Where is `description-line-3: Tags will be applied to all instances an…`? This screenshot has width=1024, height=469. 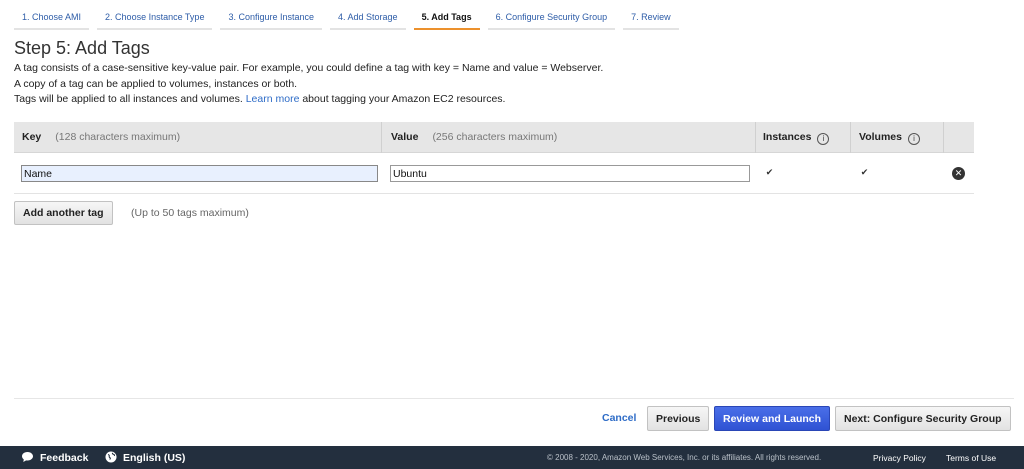 description-line-3: Tags will be applied to all instances an… is located at coordinates (308, 100).